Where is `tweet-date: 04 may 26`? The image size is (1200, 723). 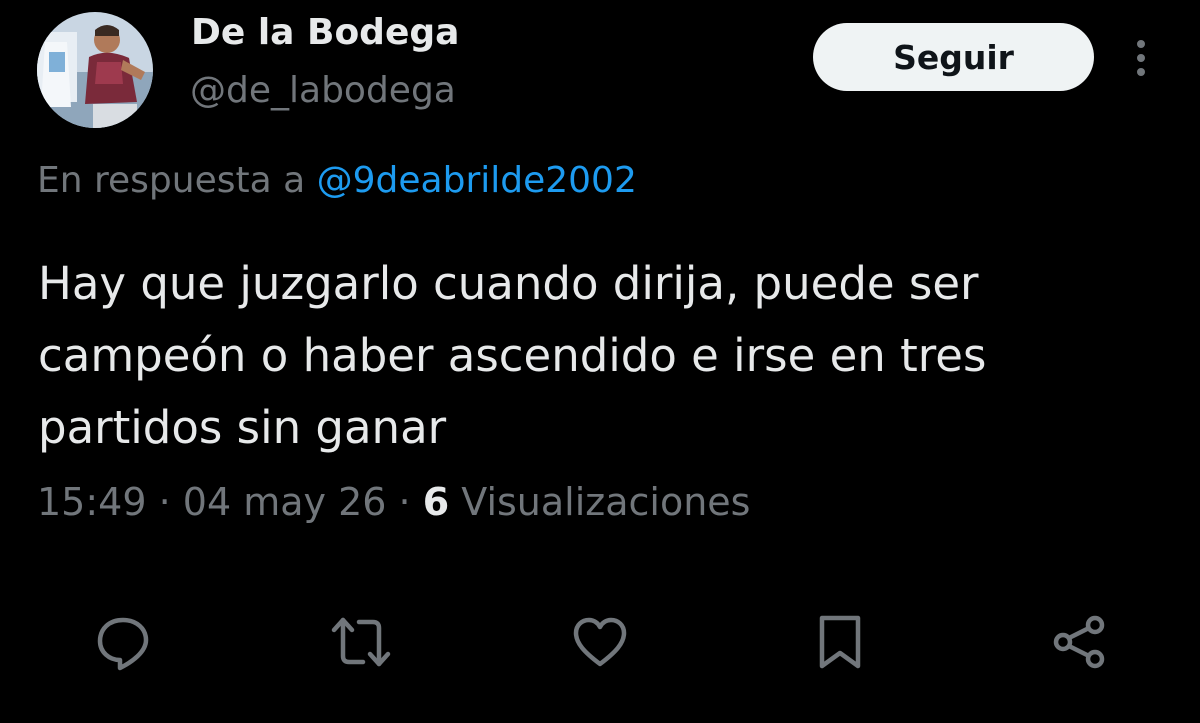 tweet-date: 04 may 26 is located at coordinates (285, 502).